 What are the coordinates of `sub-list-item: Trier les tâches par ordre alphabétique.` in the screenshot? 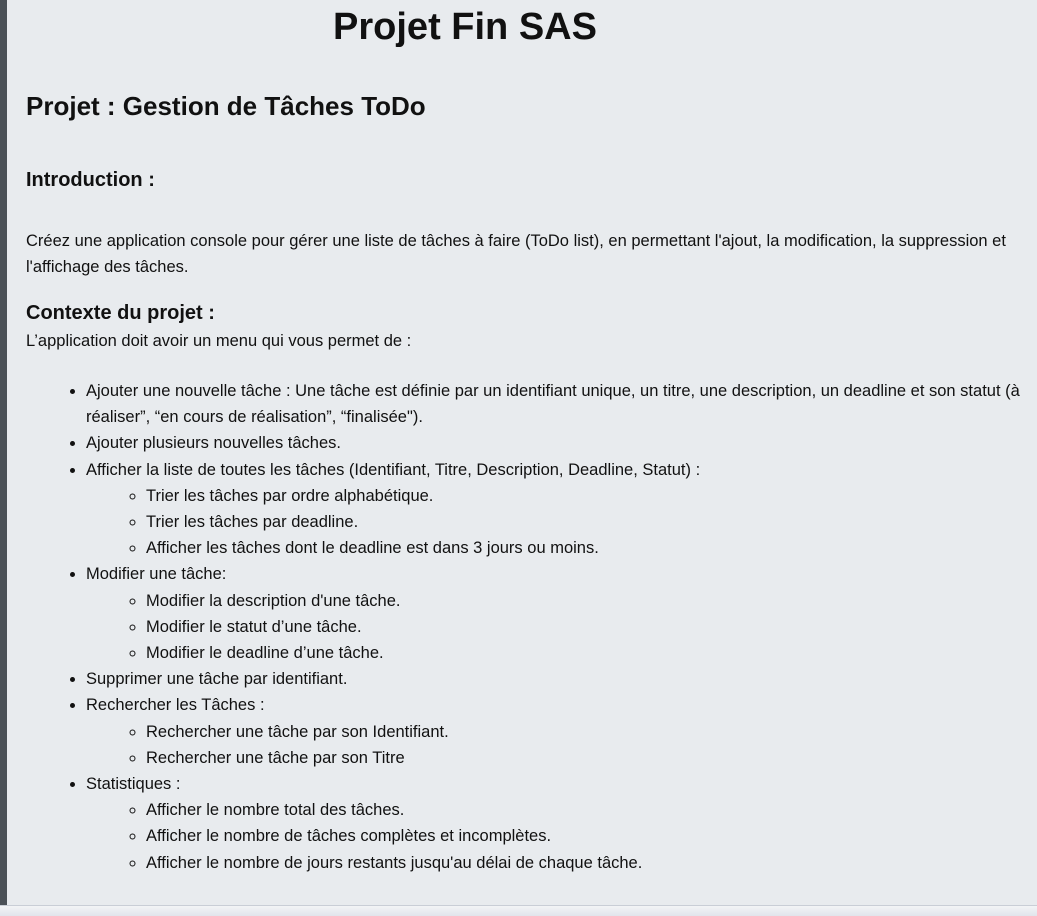 It's located at (591, 496).